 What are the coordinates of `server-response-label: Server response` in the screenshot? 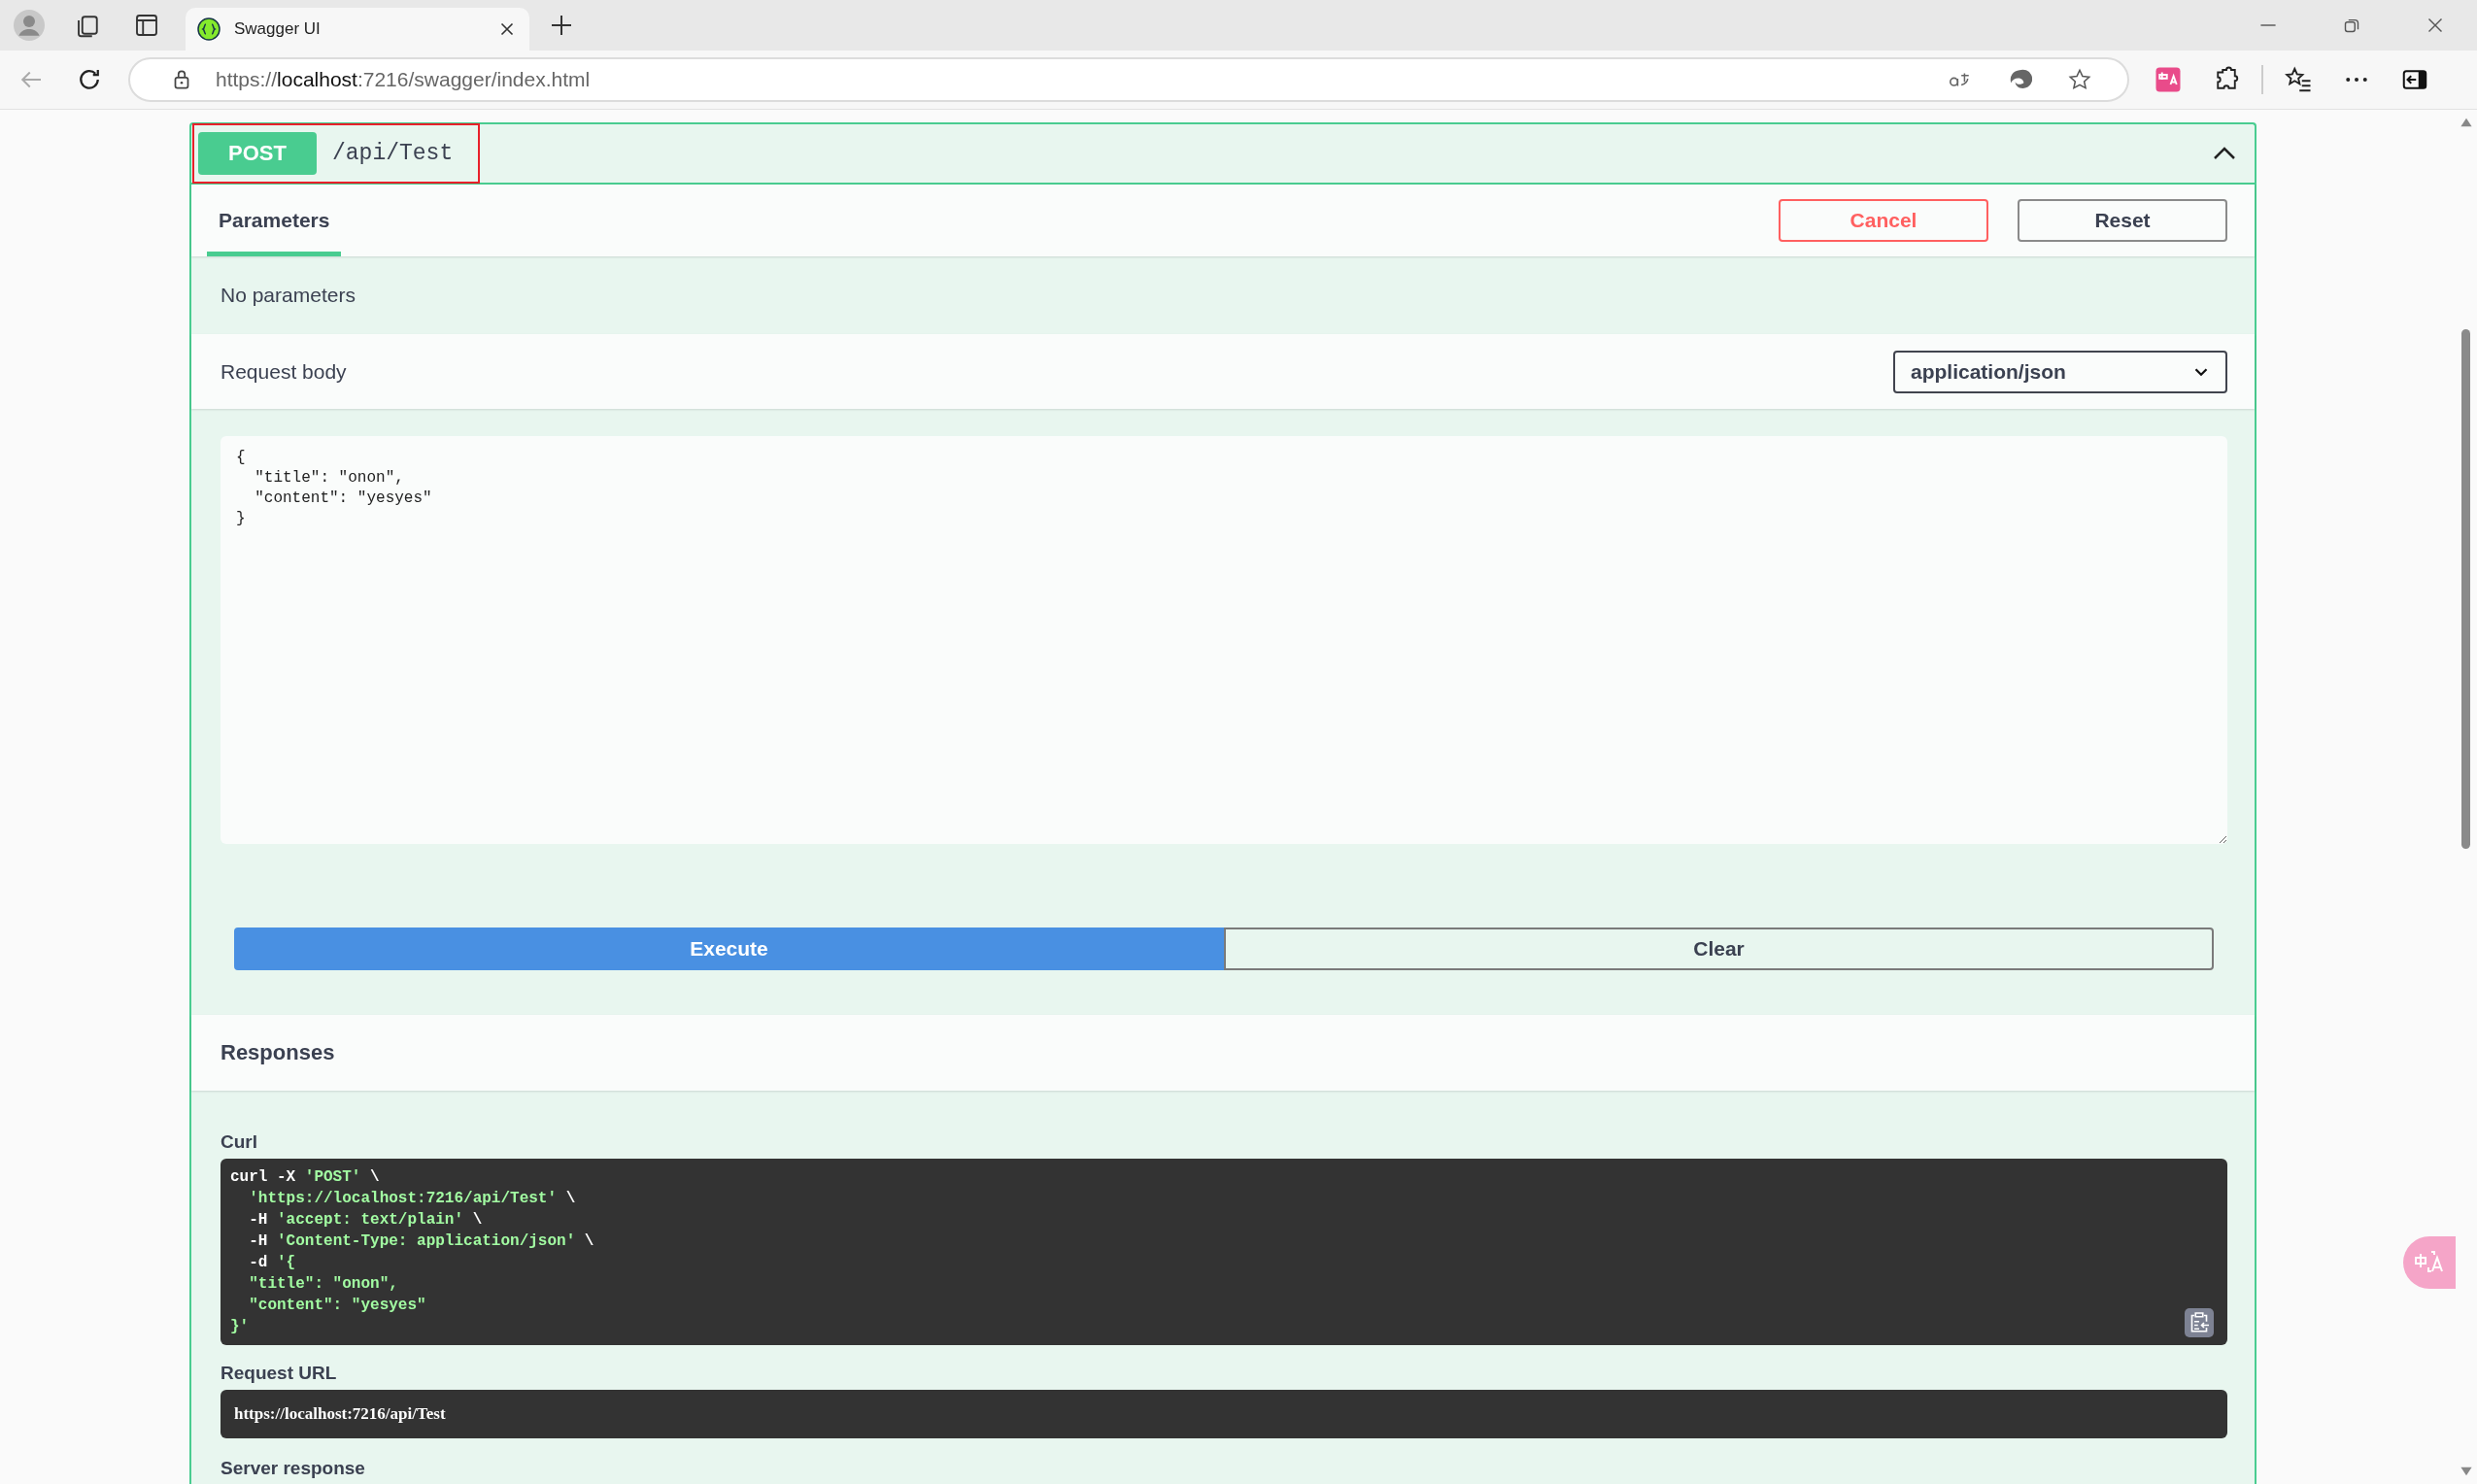 It's located at (293, 1468).